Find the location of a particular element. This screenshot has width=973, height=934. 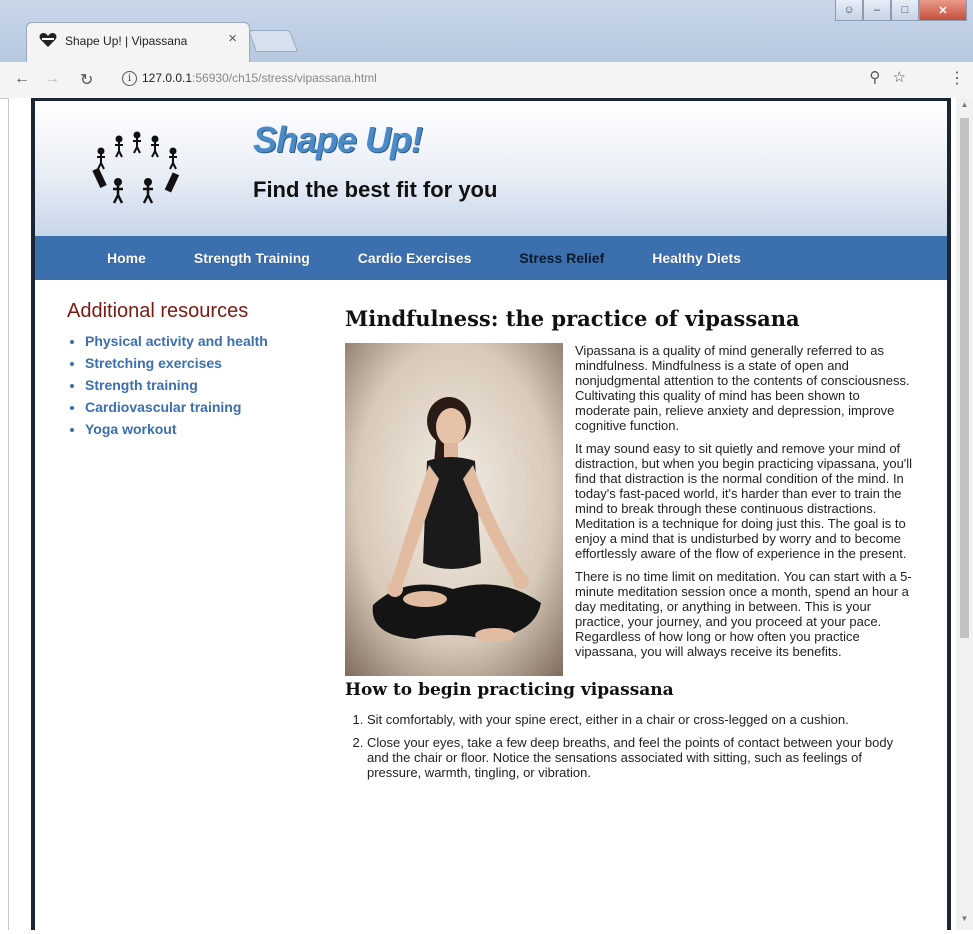

site-title: Shape Up! is located at coordinates (338, 139).